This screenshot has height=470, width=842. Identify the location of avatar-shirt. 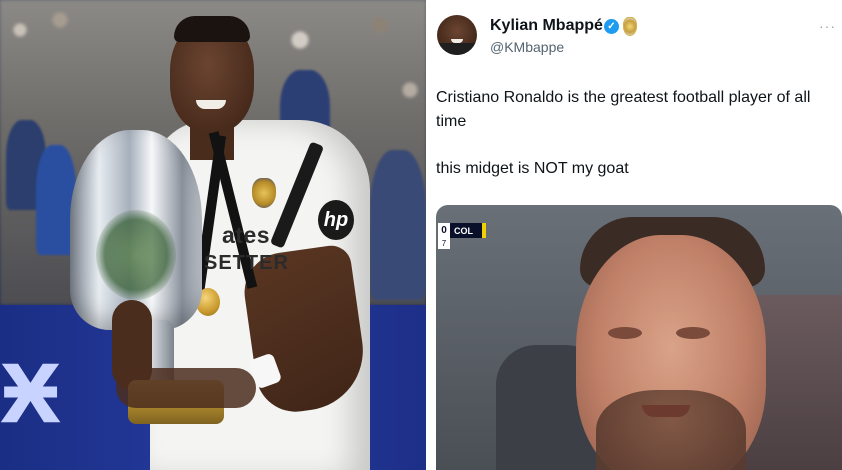
(457, 49).